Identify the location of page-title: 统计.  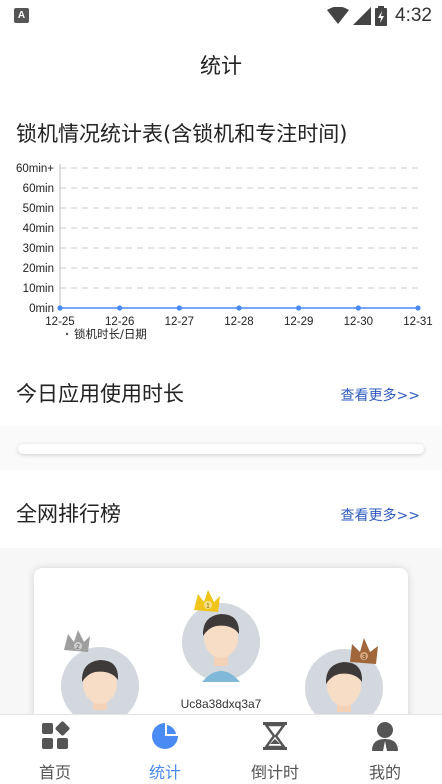
(221, 66).